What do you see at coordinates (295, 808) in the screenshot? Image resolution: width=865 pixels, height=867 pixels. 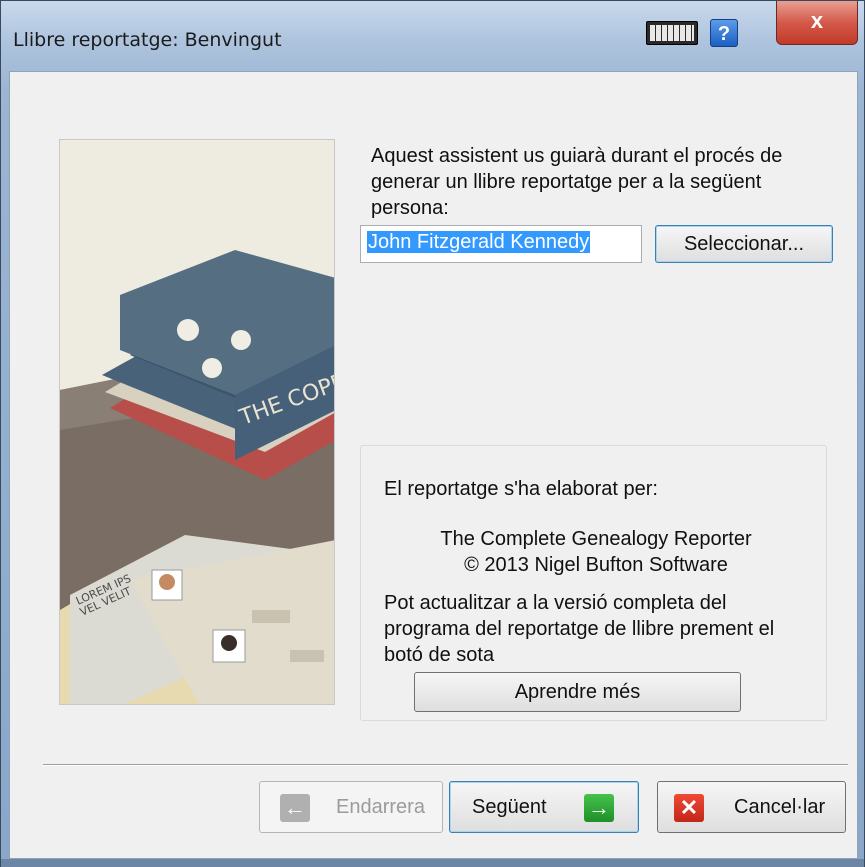 I see `arrow-left-icon: ←` at bounding box center [295, 808].